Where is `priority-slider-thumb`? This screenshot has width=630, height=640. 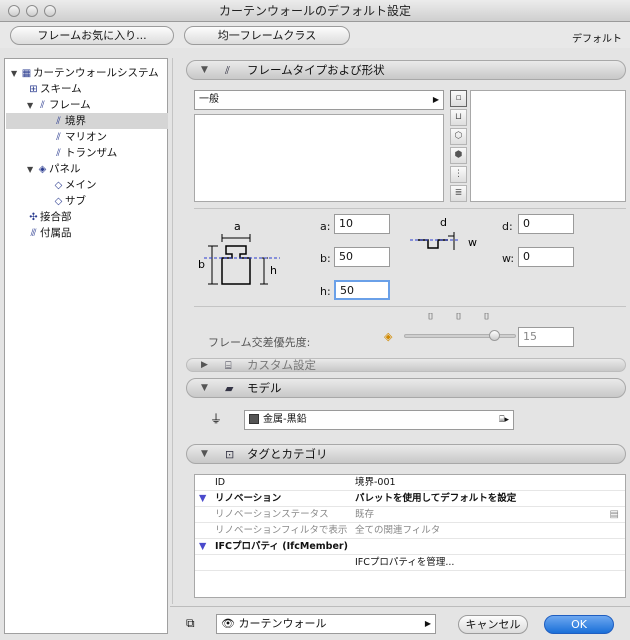 priority-slider-thumb is located at coordinates (495, 335).